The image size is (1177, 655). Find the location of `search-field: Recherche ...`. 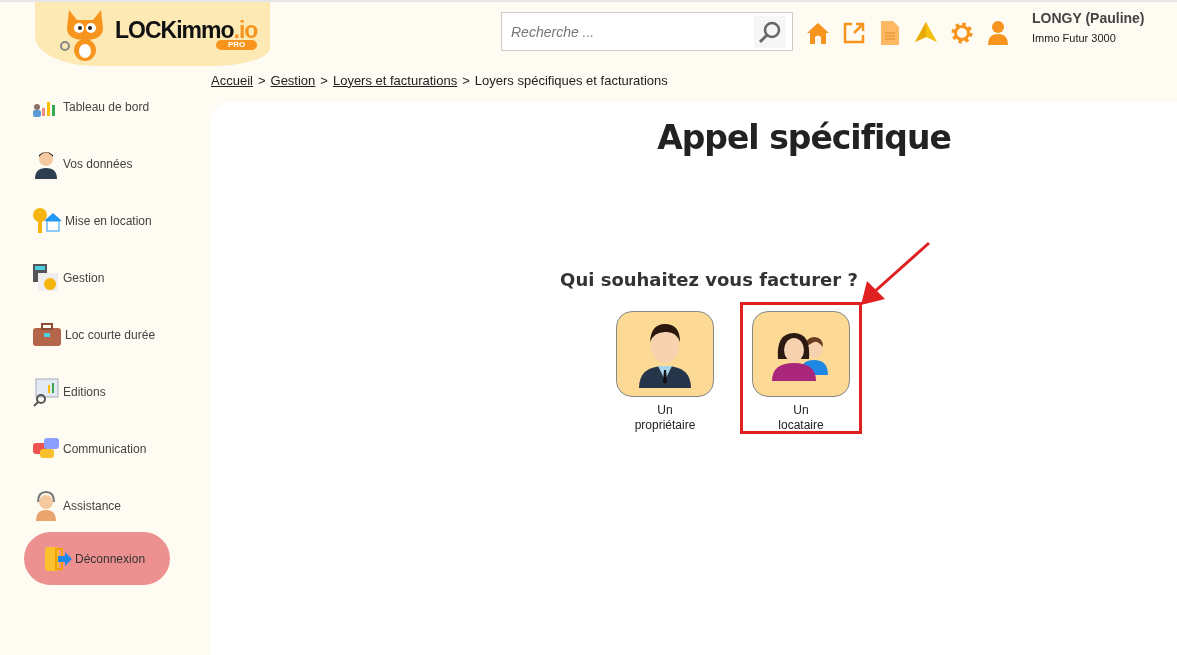

search-field: Recherche ... is located at coordinates (647, 31).